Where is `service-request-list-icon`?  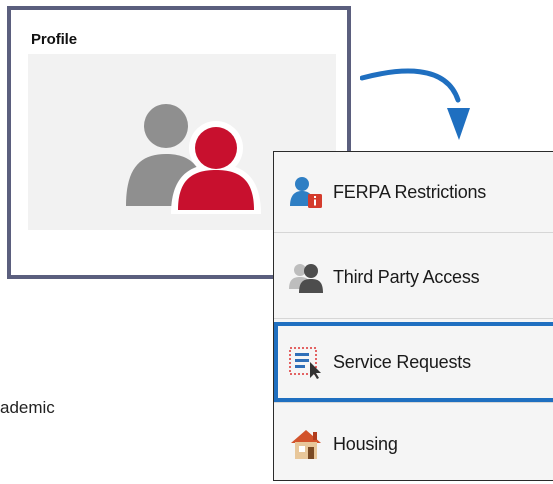 service-request-list-icon is located at coordinates (306, 362).